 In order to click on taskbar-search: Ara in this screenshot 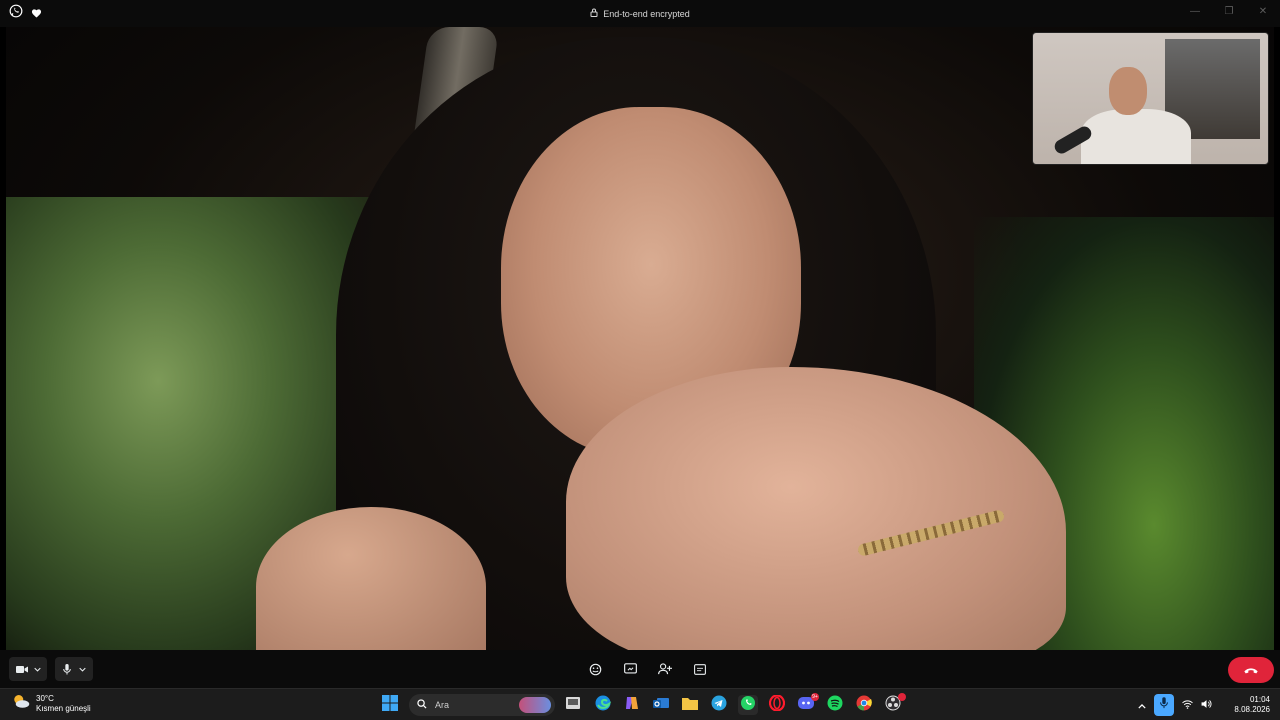, I will do `click(482, 705)`.